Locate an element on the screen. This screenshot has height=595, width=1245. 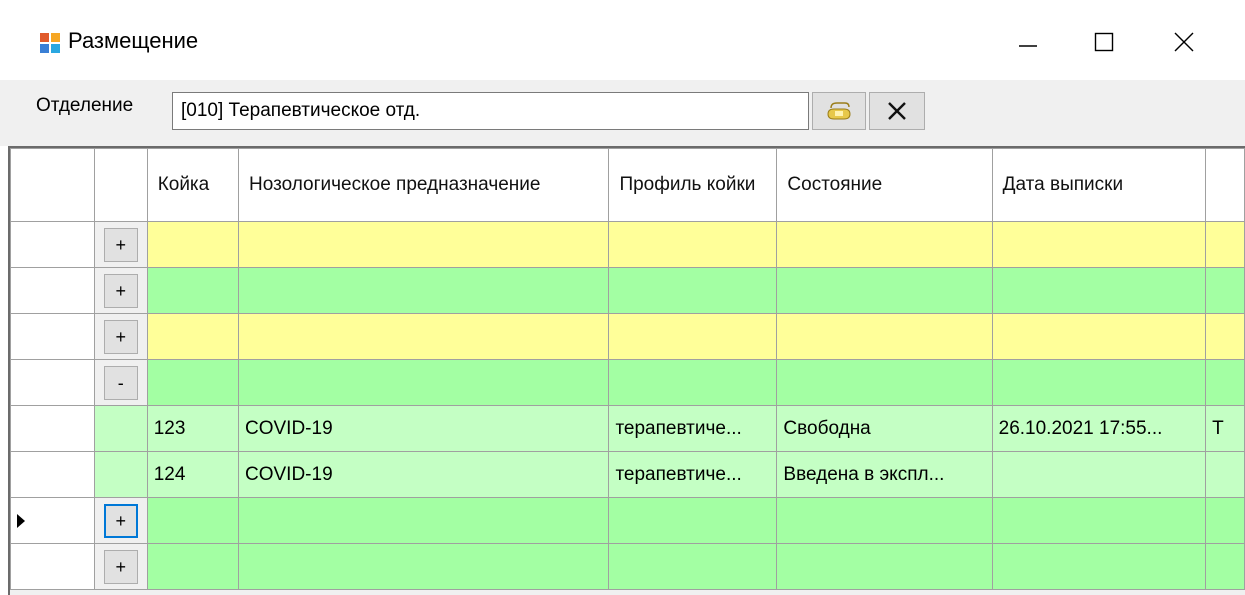
bed-number-cell: 124 is located at coordinates (193, 474).